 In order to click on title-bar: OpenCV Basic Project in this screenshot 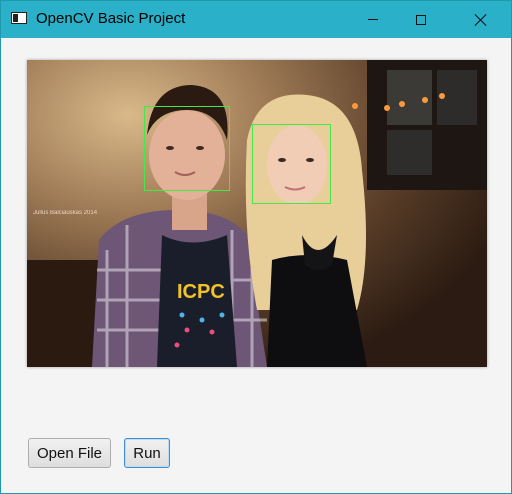, I will do `click(256, 19)`.